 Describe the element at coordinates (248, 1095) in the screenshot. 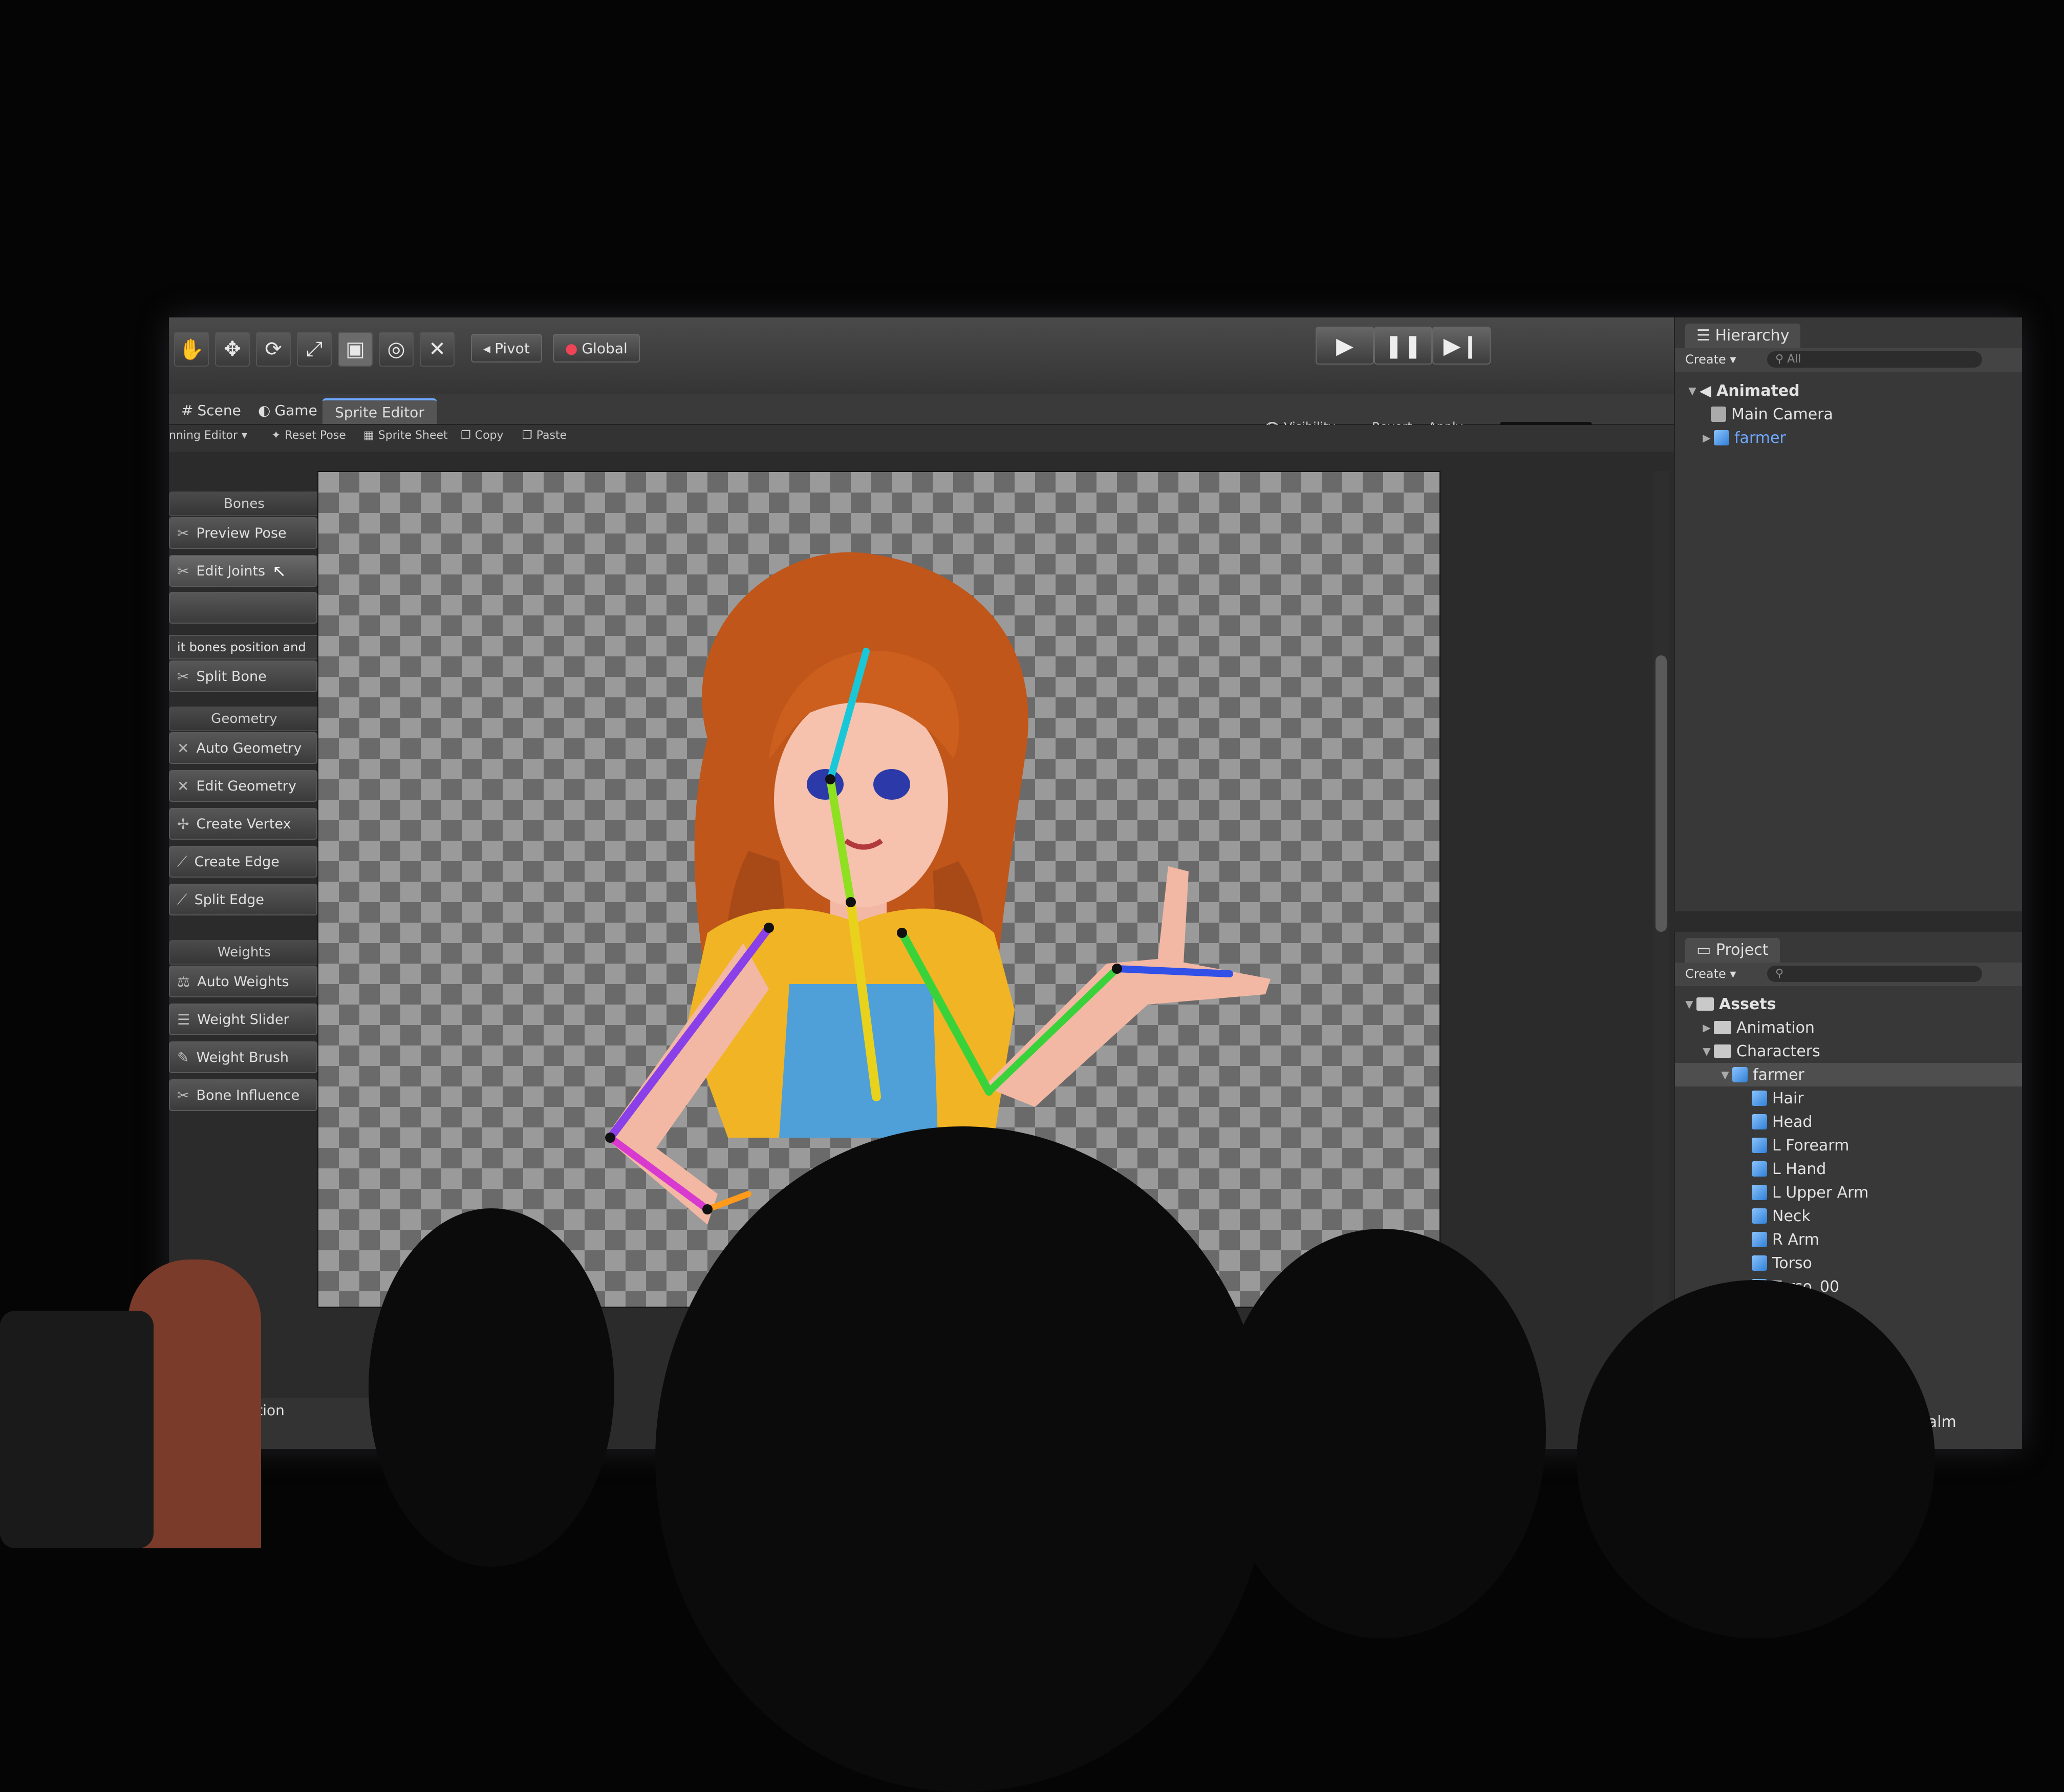

I see `bone-influence-label: Bone Influence` at that location.